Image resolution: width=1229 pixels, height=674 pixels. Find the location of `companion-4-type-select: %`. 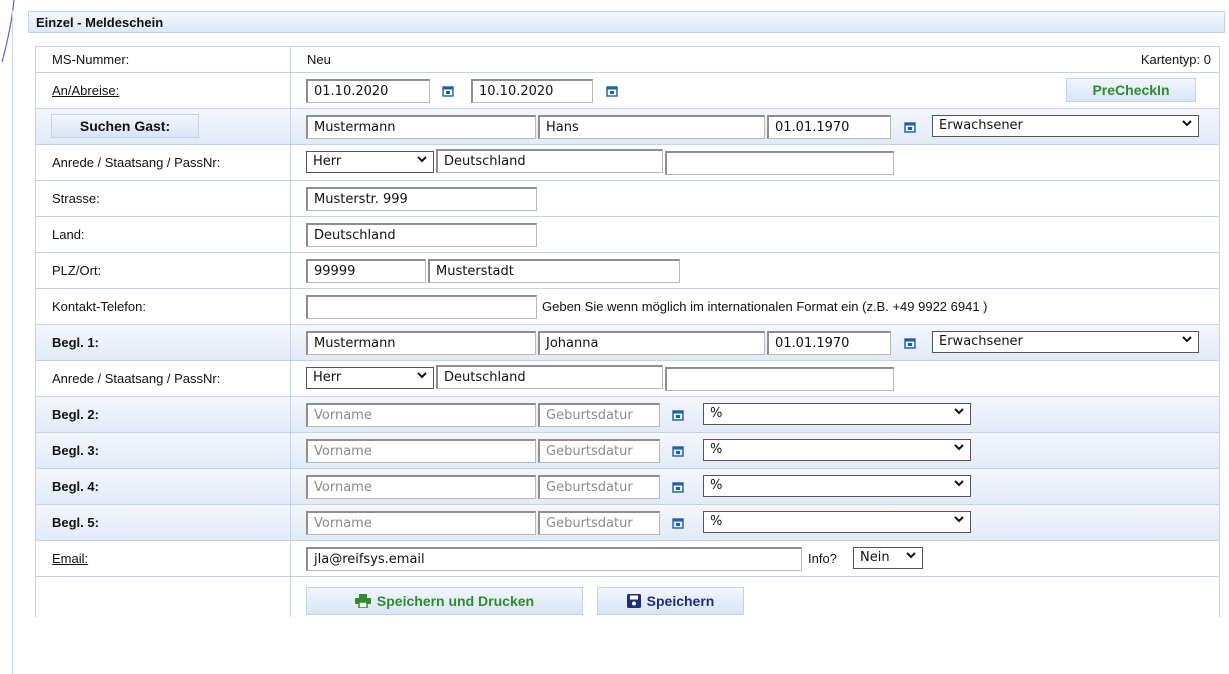

companion-4-type-select: % is located at coordinates (837, 486).